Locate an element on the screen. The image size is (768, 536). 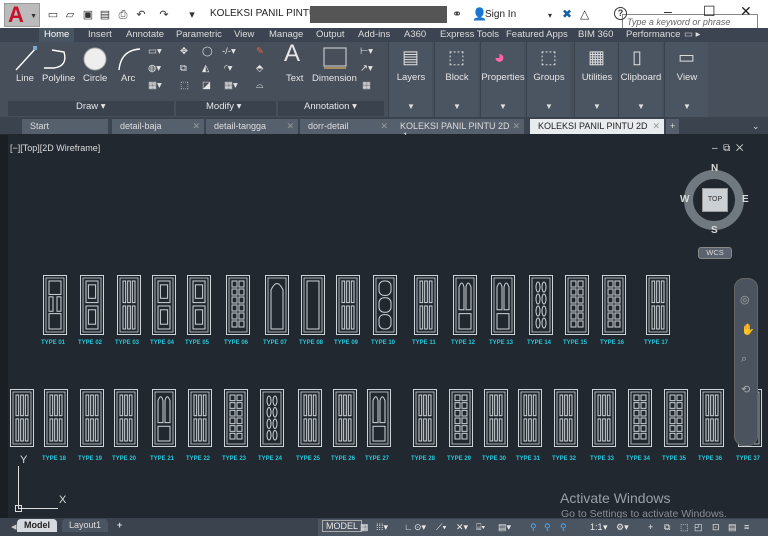
gradient-icon: ▦▾ is located at coordinates (155, 85).